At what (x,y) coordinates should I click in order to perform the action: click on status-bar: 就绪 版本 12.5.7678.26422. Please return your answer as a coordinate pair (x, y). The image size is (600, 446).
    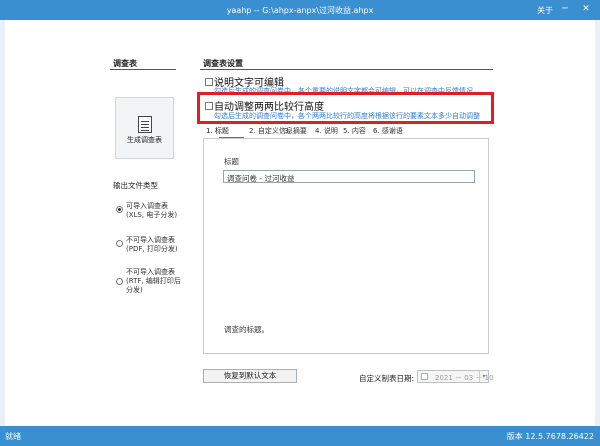
    Looking at the image, I should click on (300, 436).